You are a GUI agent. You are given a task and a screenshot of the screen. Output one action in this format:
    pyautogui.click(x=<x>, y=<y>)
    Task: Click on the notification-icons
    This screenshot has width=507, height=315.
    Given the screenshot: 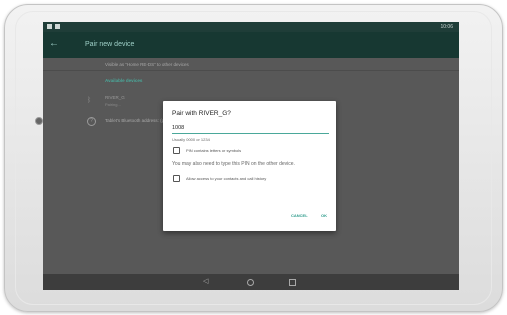 What is the action you would take?
    pyautogui.click(x=55, y=27)
    